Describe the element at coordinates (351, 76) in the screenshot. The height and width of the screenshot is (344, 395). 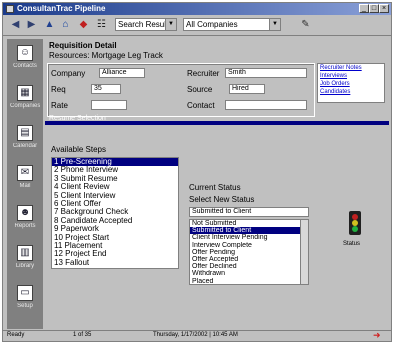
I see `link-interviews: Interviews` at that location.